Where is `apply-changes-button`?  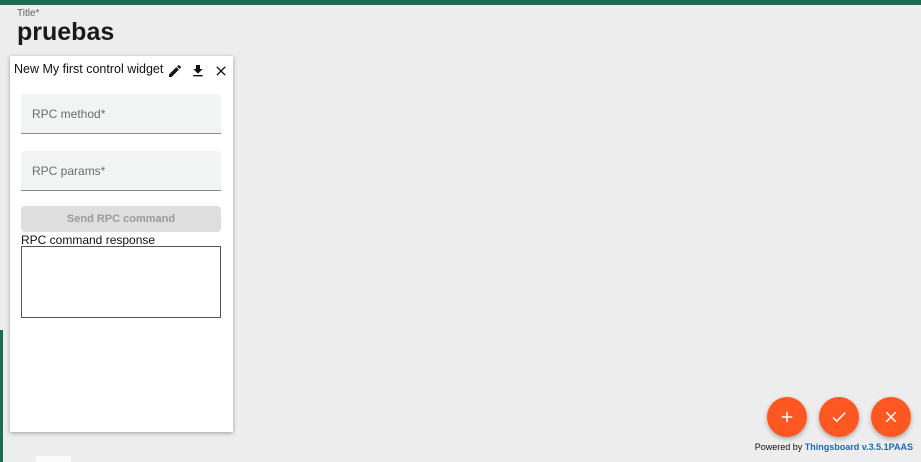 apply-changes-button is located at coordinates (839, 417).